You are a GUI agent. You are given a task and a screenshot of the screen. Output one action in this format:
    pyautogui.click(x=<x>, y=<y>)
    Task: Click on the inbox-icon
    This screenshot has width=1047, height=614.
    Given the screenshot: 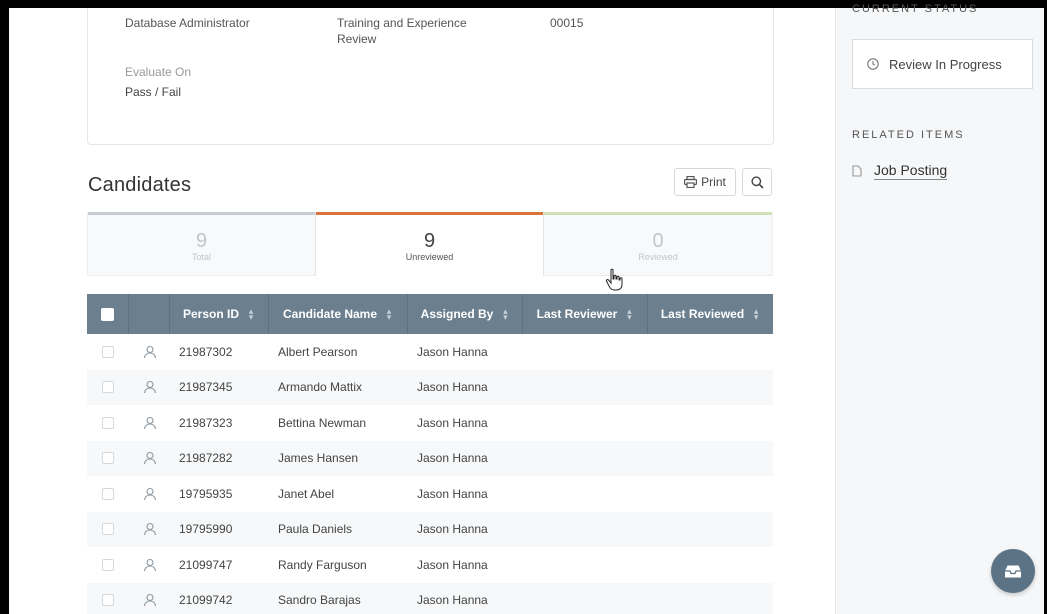 What is the action you would take?
    pyautogui.click(x=1013, y=571)
    